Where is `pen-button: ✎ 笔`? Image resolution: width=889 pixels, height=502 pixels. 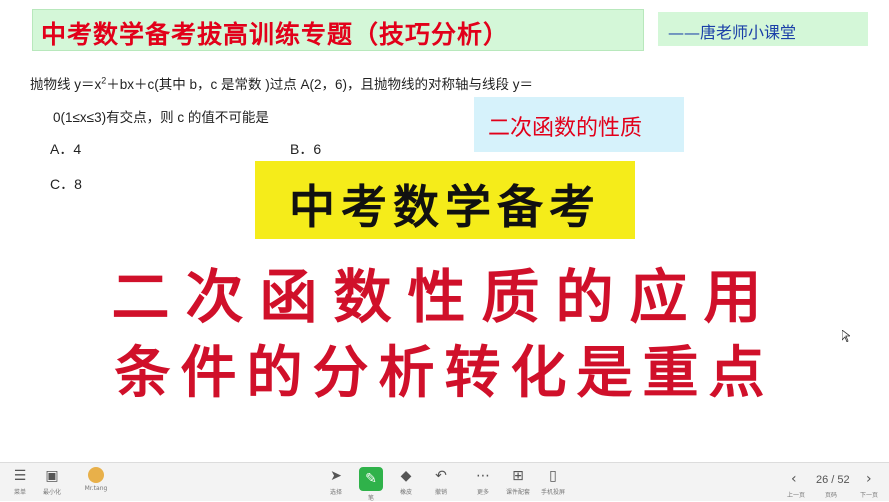
pen-button: ✎ 笔 is located at coordinates (371, 484).